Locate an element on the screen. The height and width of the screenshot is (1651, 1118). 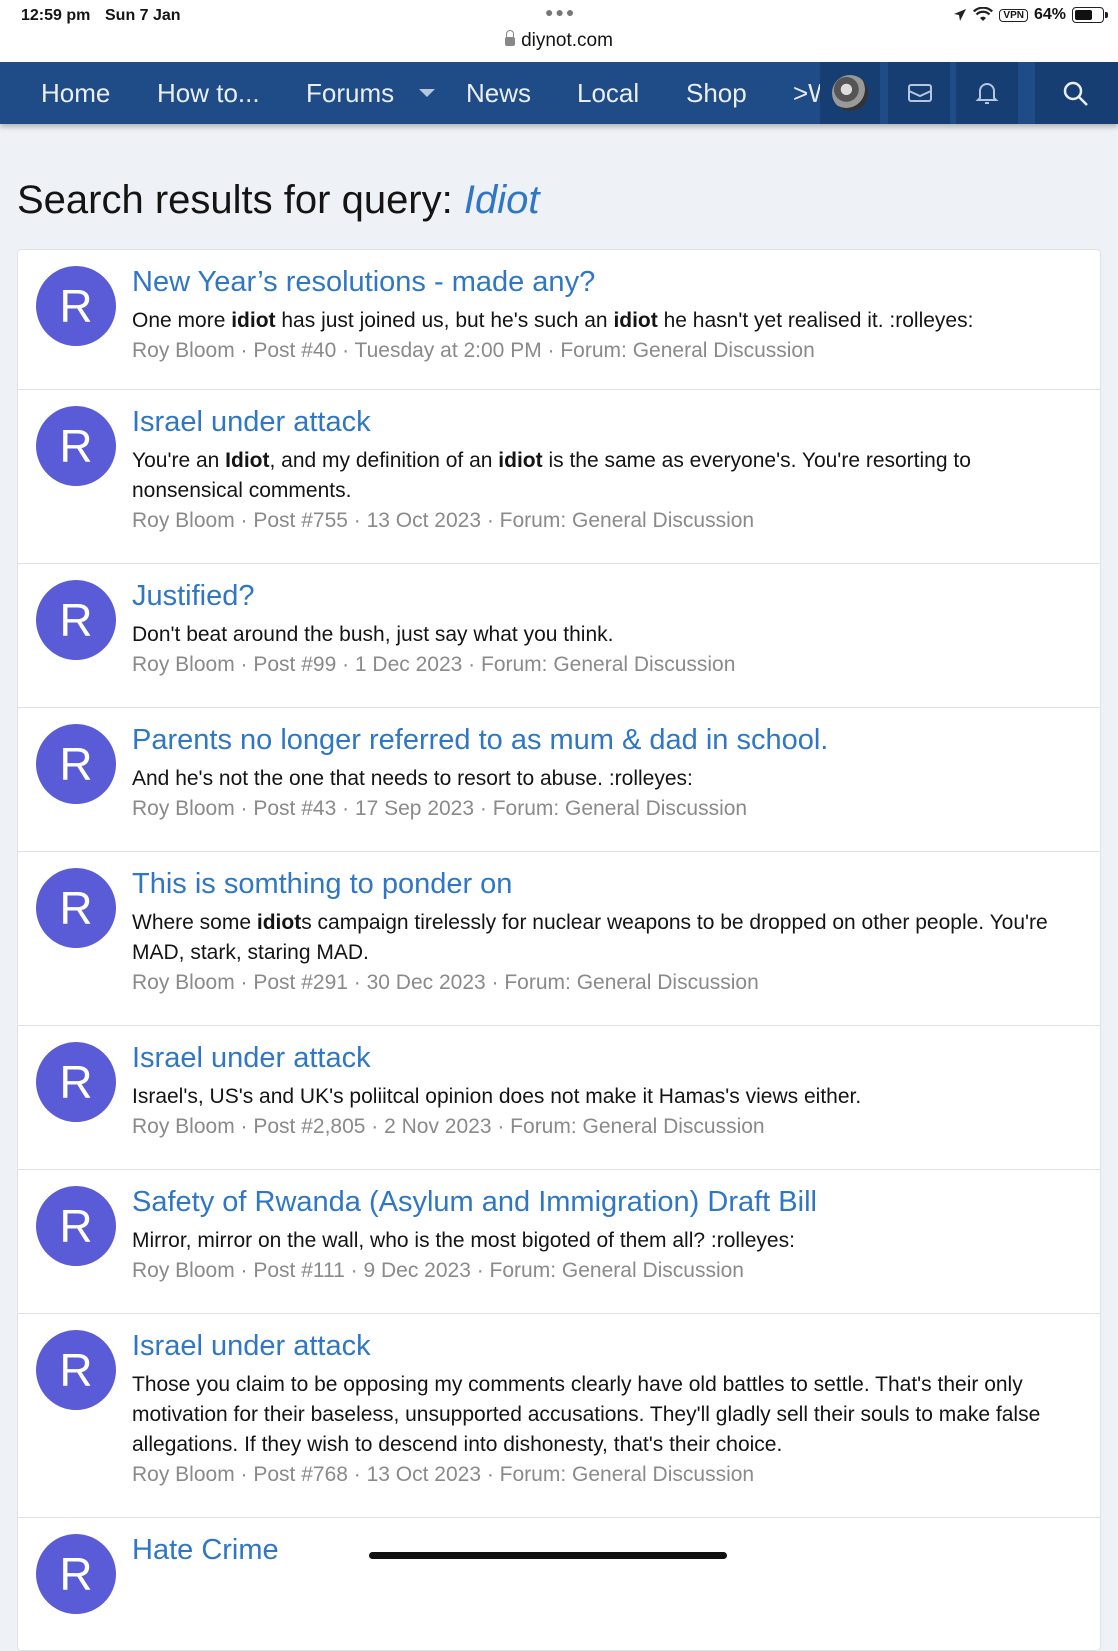
status-indicators: VPN 64% is located at coordinates (1030, 15).